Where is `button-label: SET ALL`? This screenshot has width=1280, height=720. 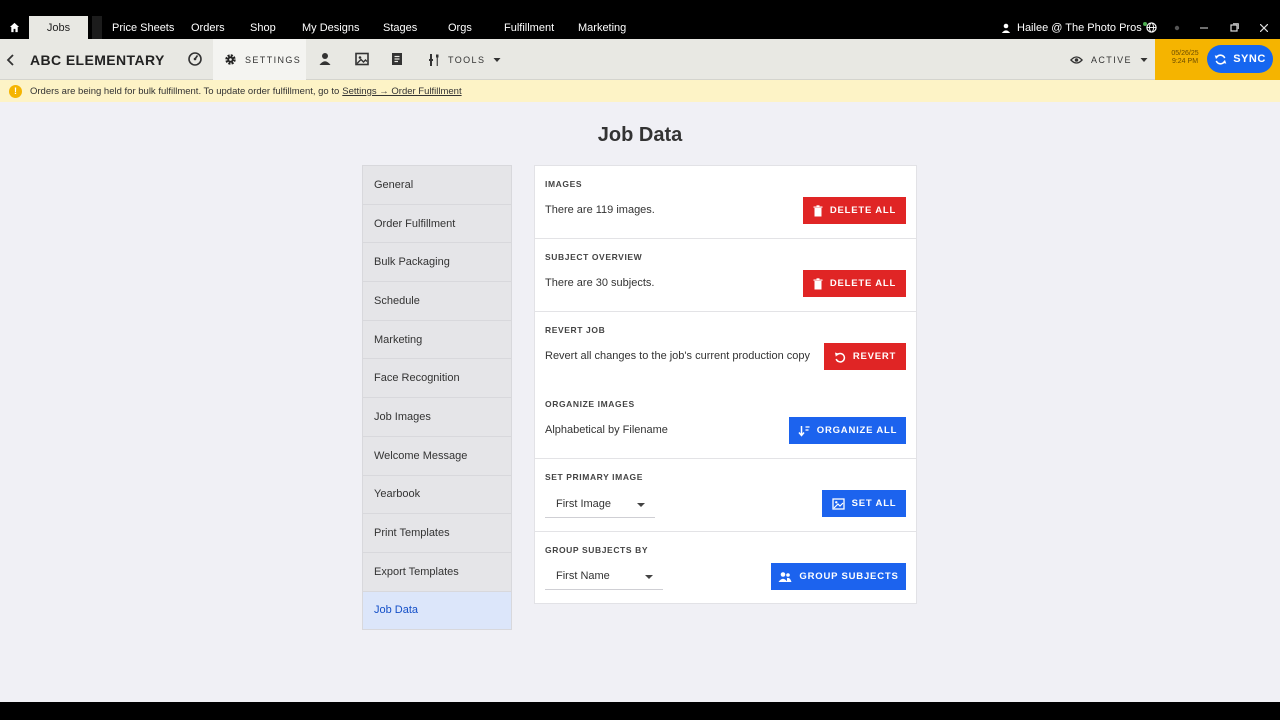 button-label: SET ALL is located at coordinates (874, 503).